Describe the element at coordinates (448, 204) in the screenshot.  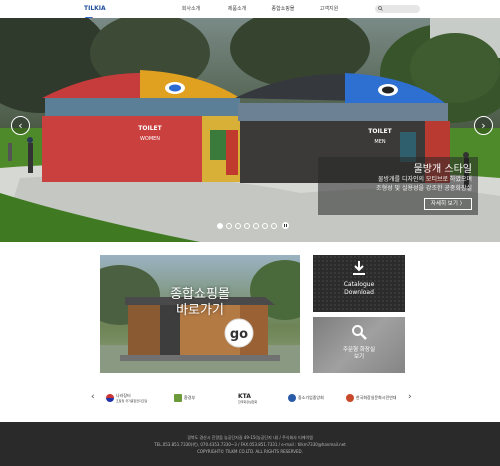
I see `more-button: 자세히 보기 〉` at that location.